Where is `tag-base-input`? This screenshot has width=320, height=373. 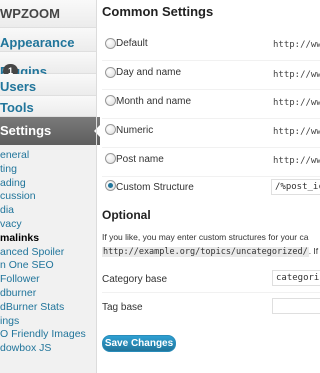 tag-base-input is located at coordinates (296, 306).